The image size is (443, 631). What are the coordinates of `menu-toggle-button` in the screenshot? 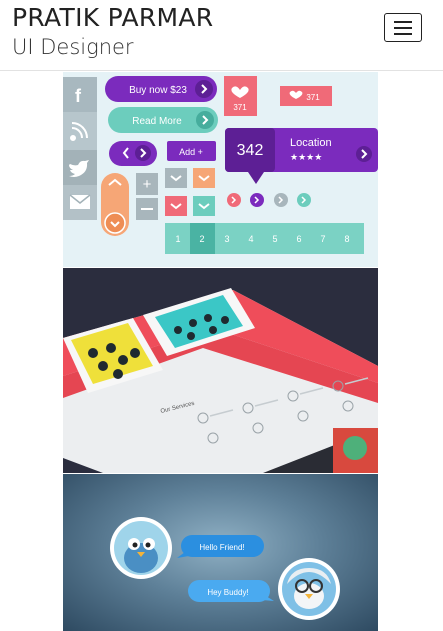 It's located at (403, 27).